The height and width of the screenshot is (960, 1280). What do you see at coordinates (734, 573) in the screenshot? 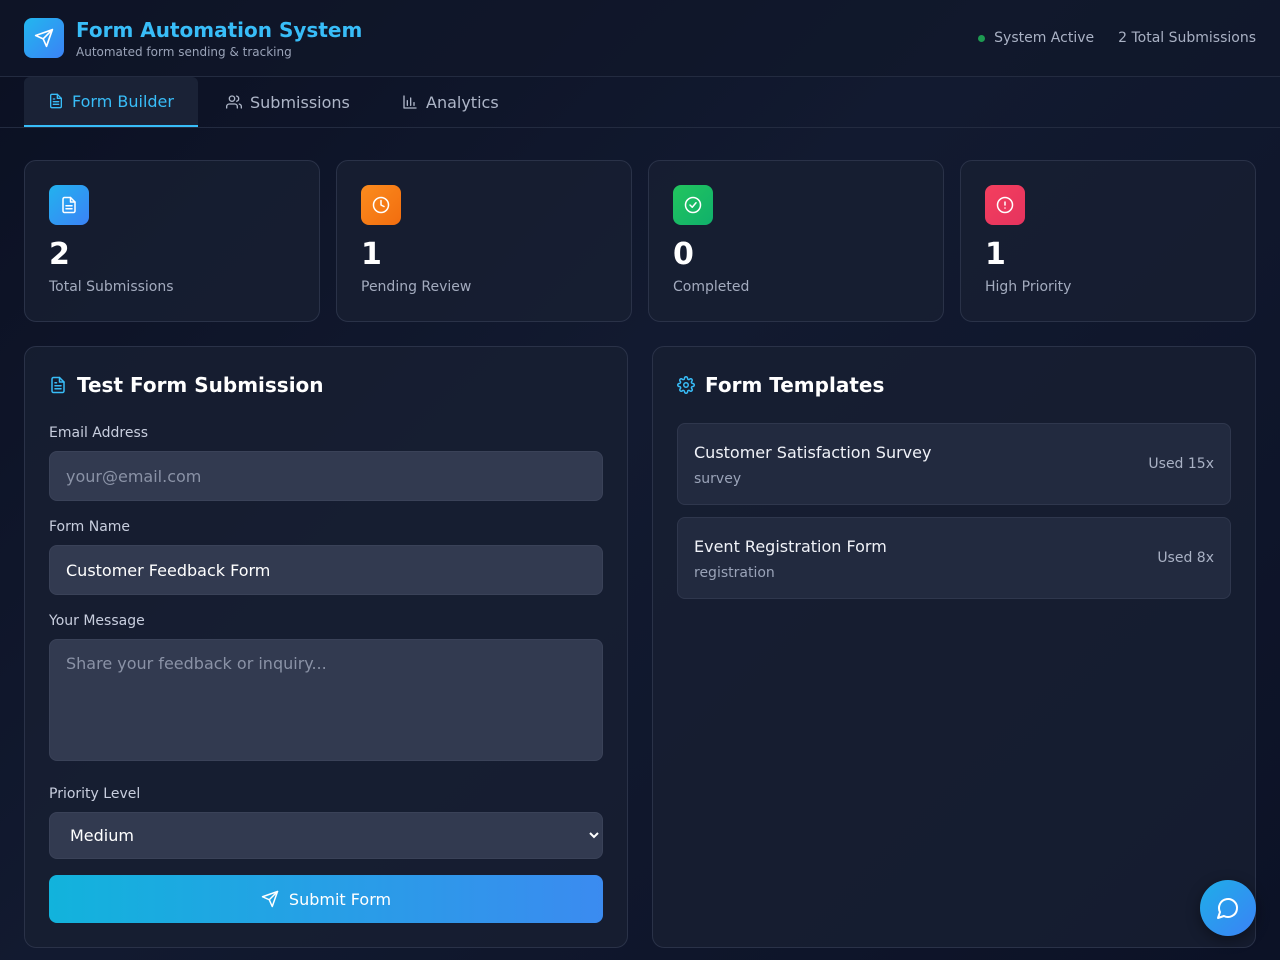
I see `template-type: registration` at bounding box center [734, 573].